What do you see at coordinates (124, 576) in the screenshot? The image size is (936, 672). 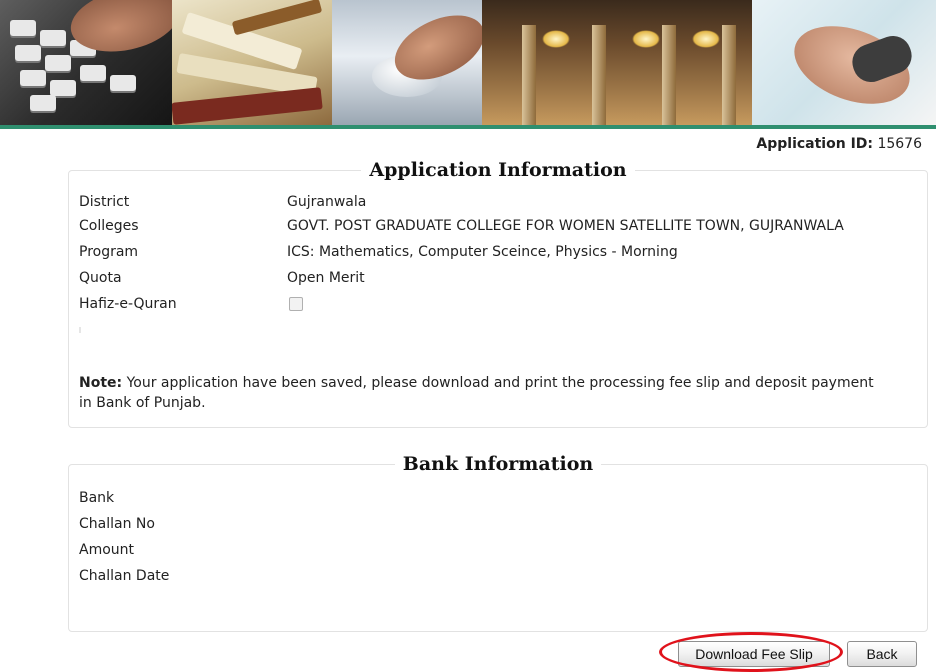 I see `field-label: Challan Date` at bounding box center [124, 576].